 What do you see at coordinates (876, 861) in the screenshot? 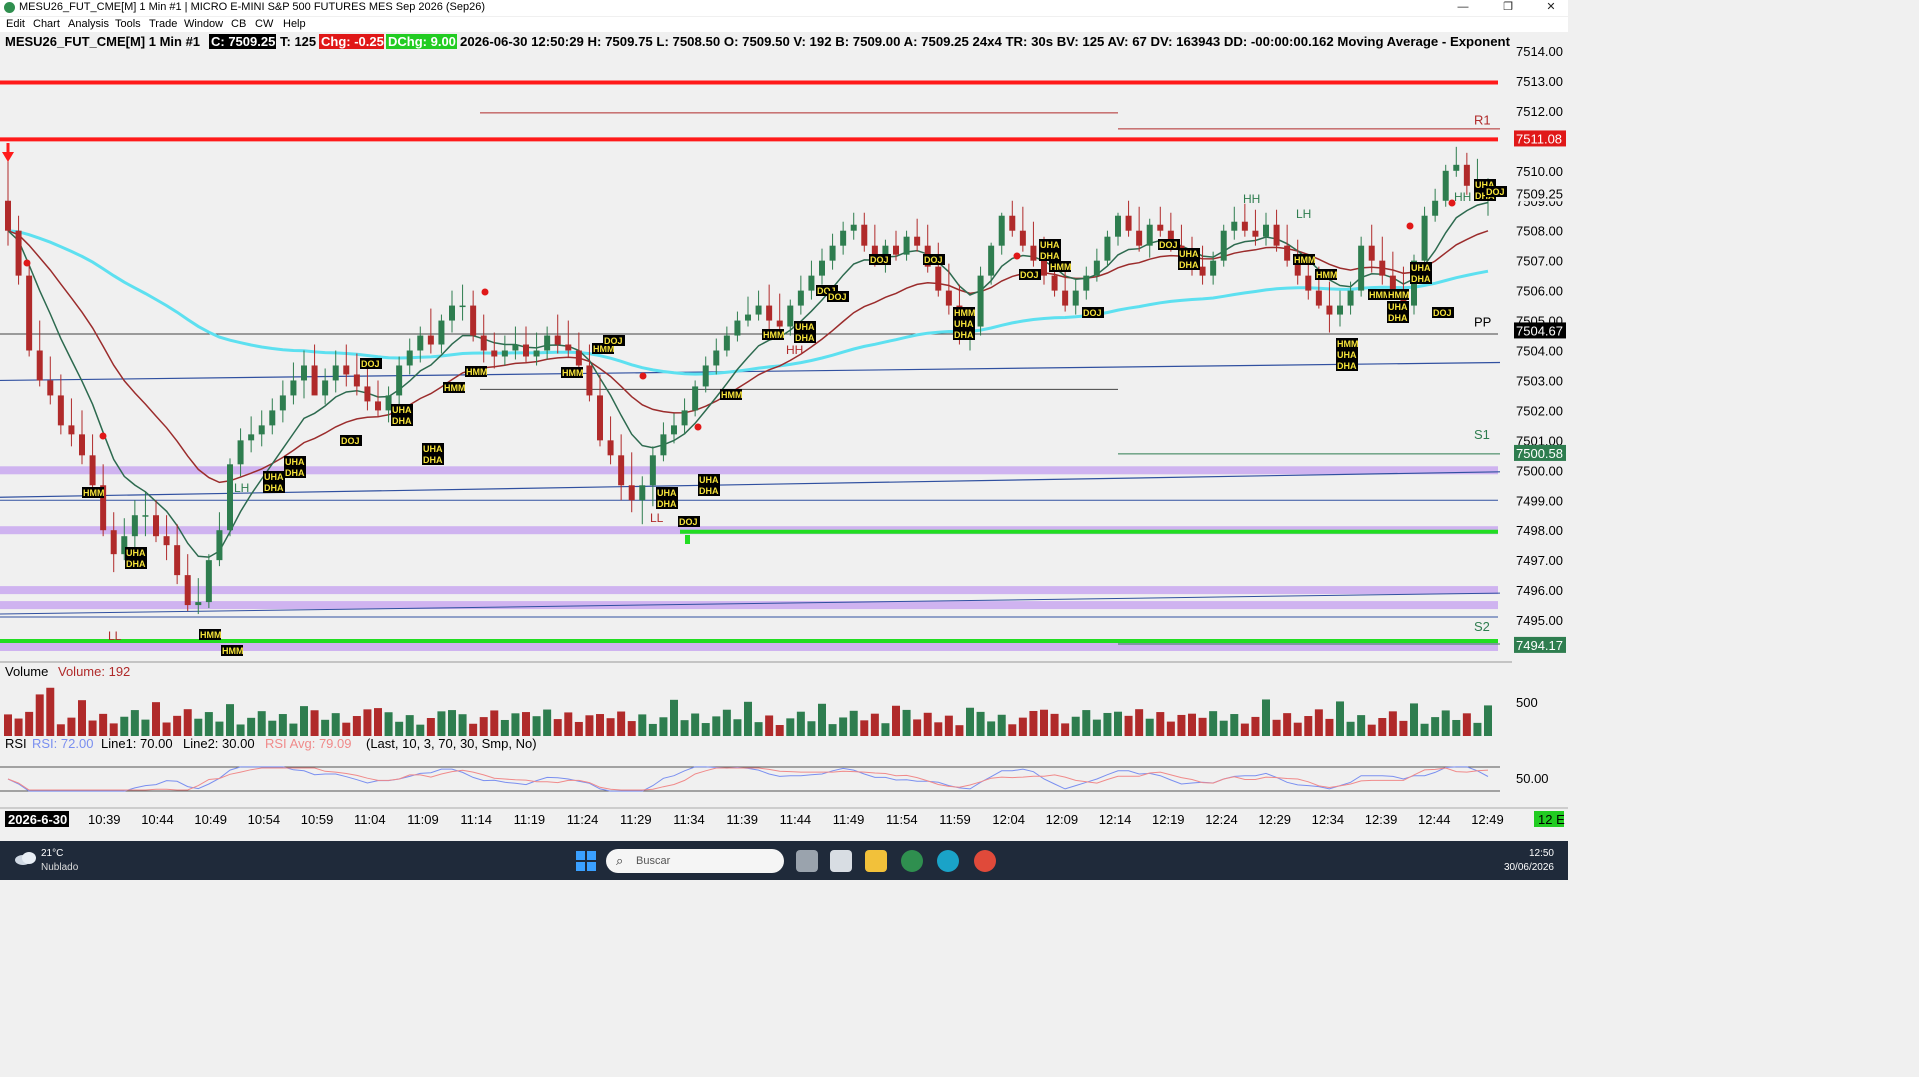
I see `folder-icon` at bounding box center [876, 861].